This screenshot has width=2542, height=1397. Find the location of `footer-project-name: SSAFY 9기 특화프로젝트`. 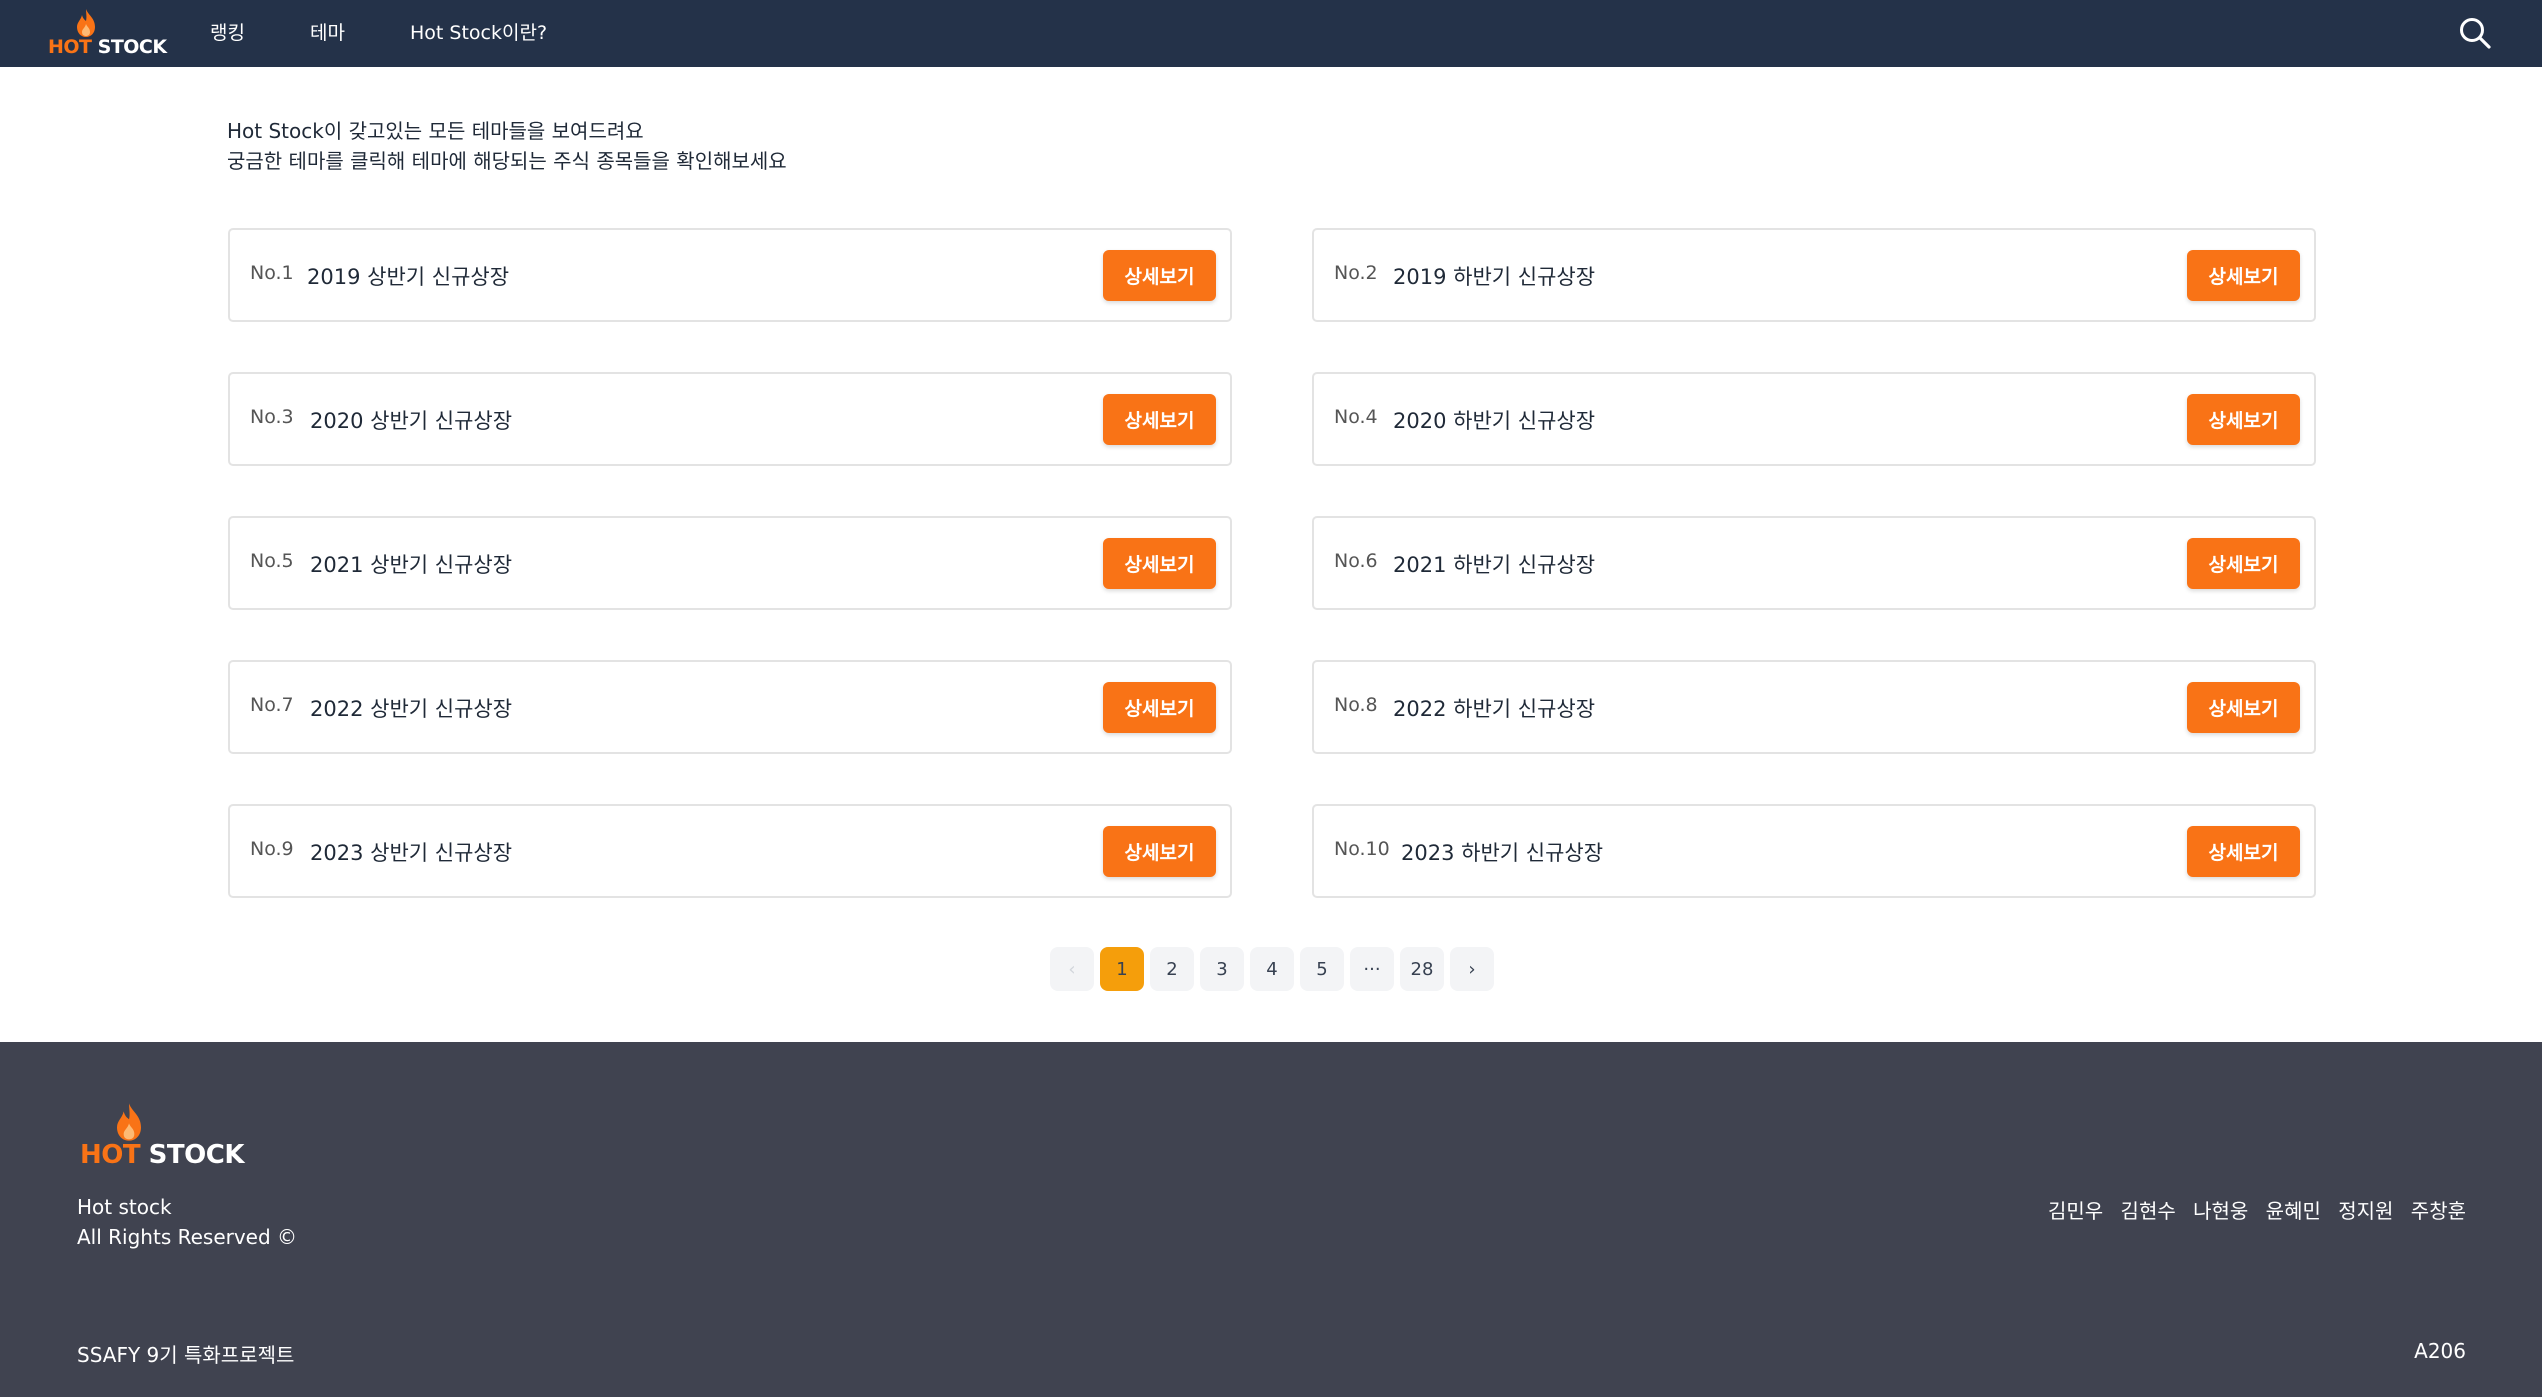

footer-project-name: SSAFY 9기 특화프로젝트 is located at coordinates (186, 1355).